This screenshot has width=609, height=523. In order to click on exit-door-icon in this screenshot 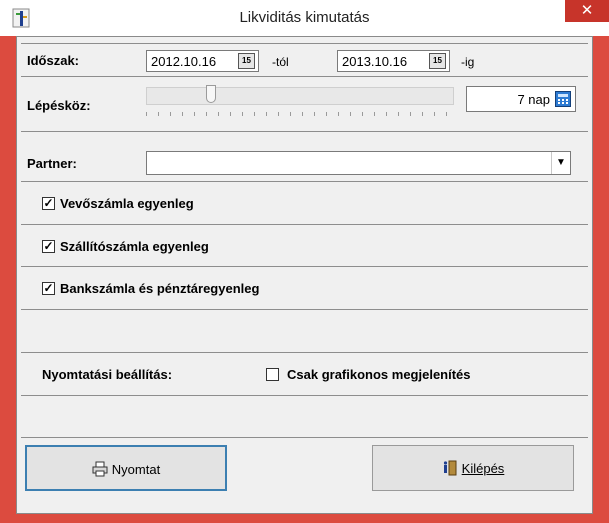, I will do `click(450, 468)`.